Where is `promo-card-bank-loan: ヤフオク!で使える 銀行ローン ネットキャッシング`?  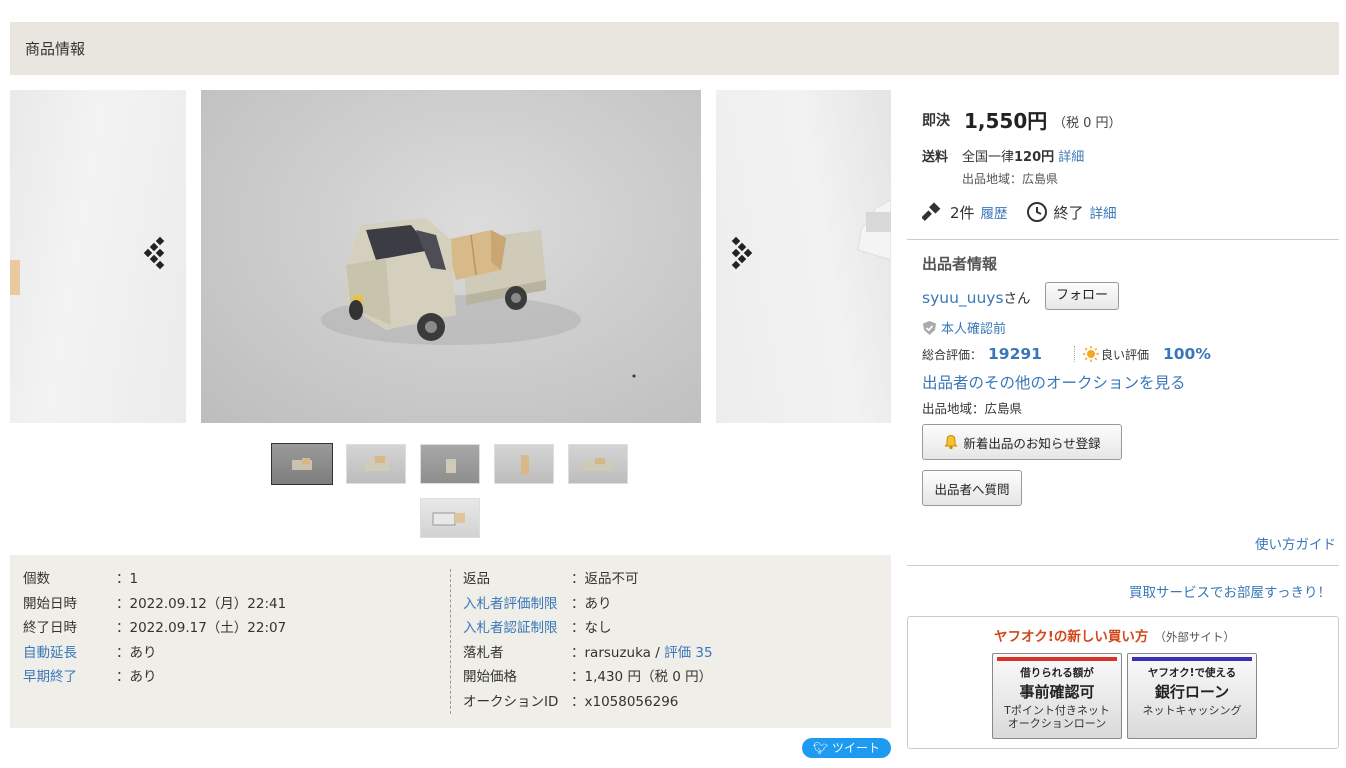
promo-card-bank-loan: ヤフオク!で使える 銀行ローン ネットキャッシング is located at coordinates (1192, 696).